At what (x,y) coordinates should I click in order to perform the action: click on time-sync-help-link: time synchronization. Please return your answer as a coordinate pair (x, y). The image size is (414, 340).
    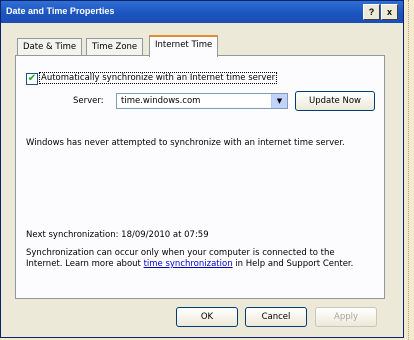
    Looking at the image, I should click on (188, 264).